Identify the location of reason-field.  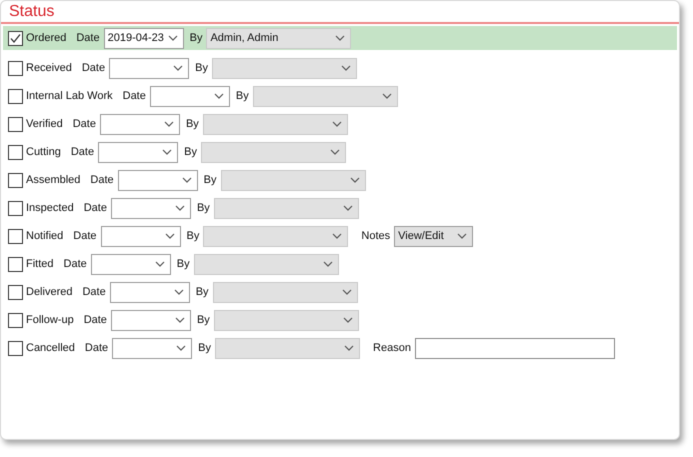
(514, 348).